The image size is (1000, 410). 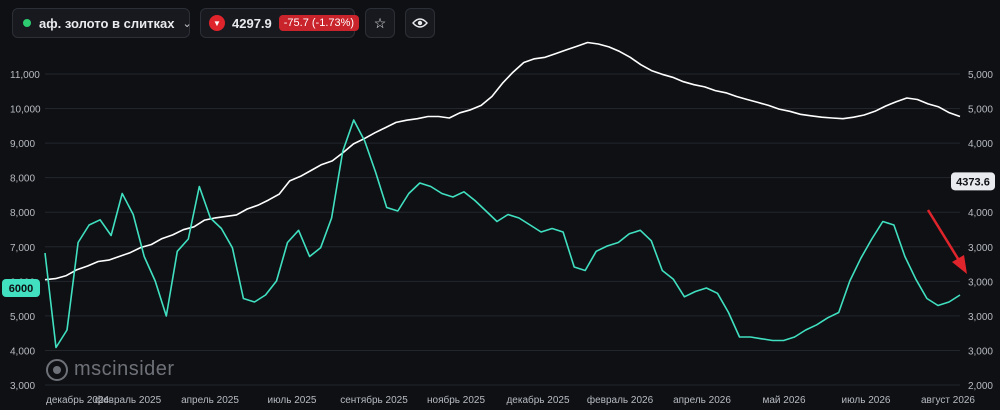 What do you see at coordinates (210, 400) in the screenshot?
I see `x-tick-label: апрель 2025` at bounding box center [210, 400].